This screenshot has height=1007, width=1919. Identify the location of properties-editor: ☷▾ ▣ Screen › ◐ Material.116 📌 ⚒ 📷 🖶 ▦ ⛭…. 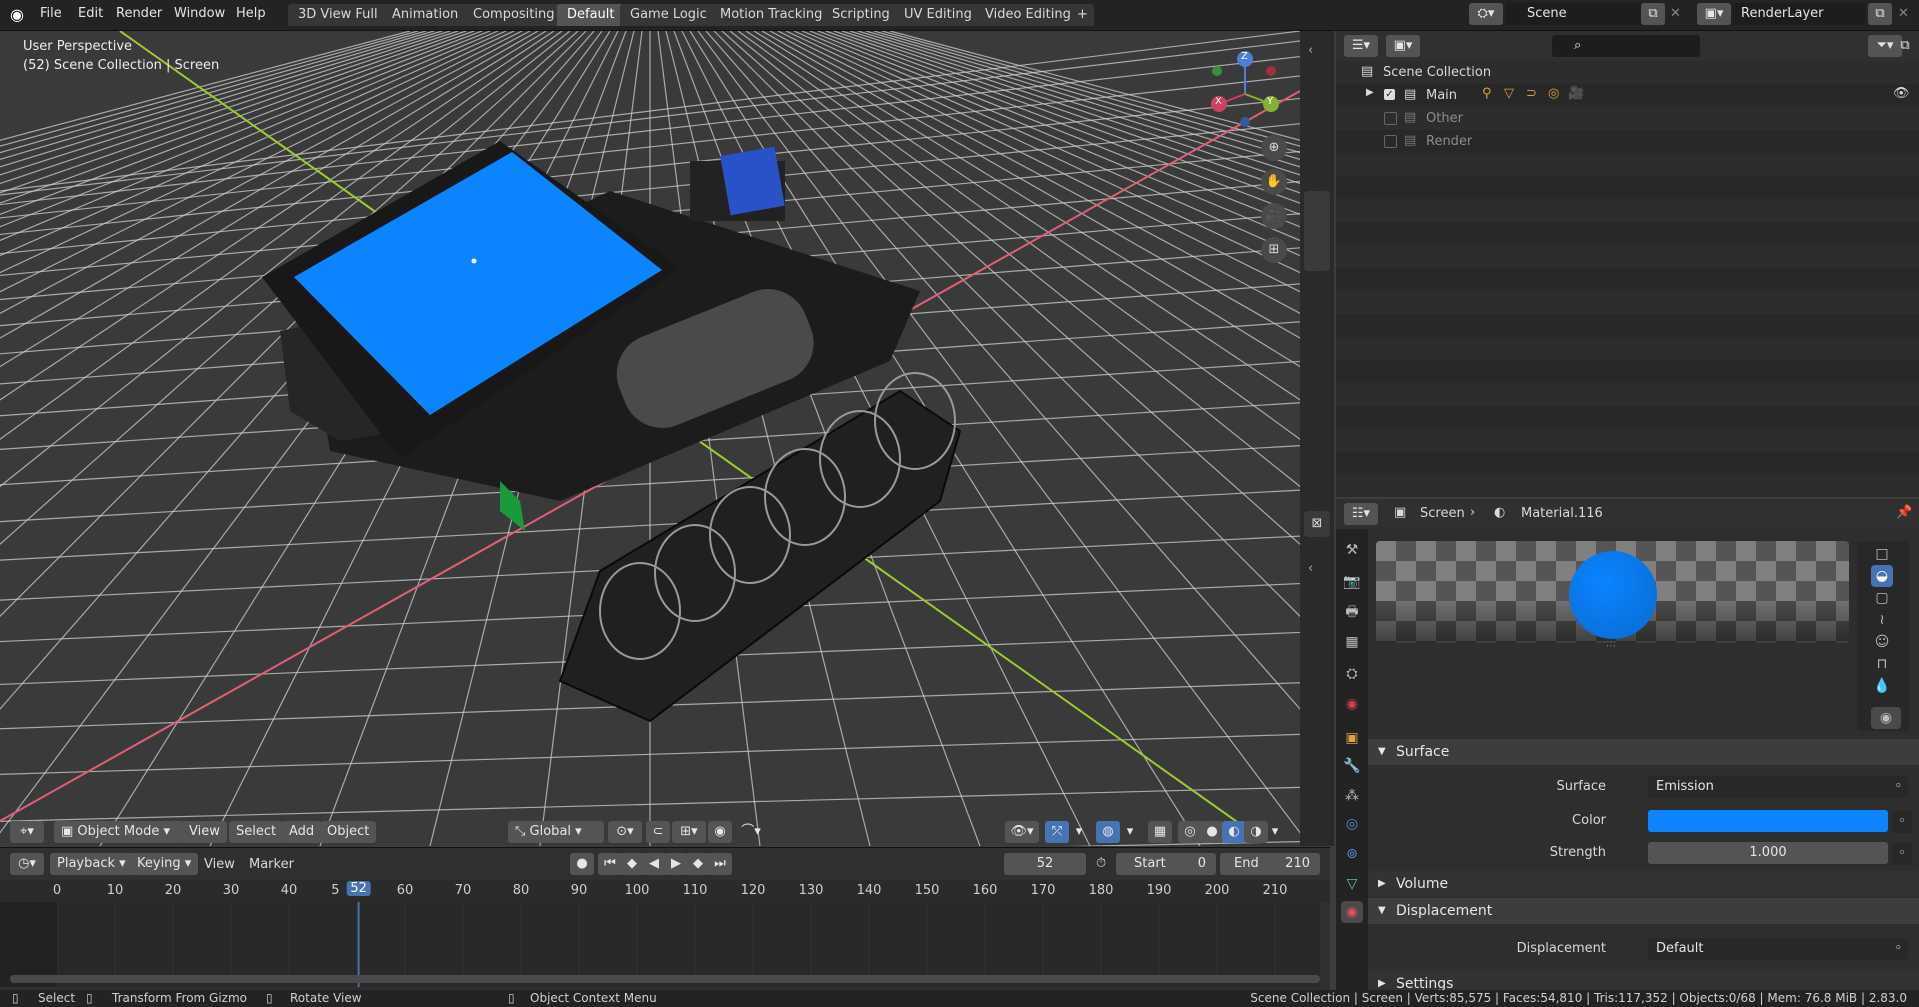
(1627, 744).